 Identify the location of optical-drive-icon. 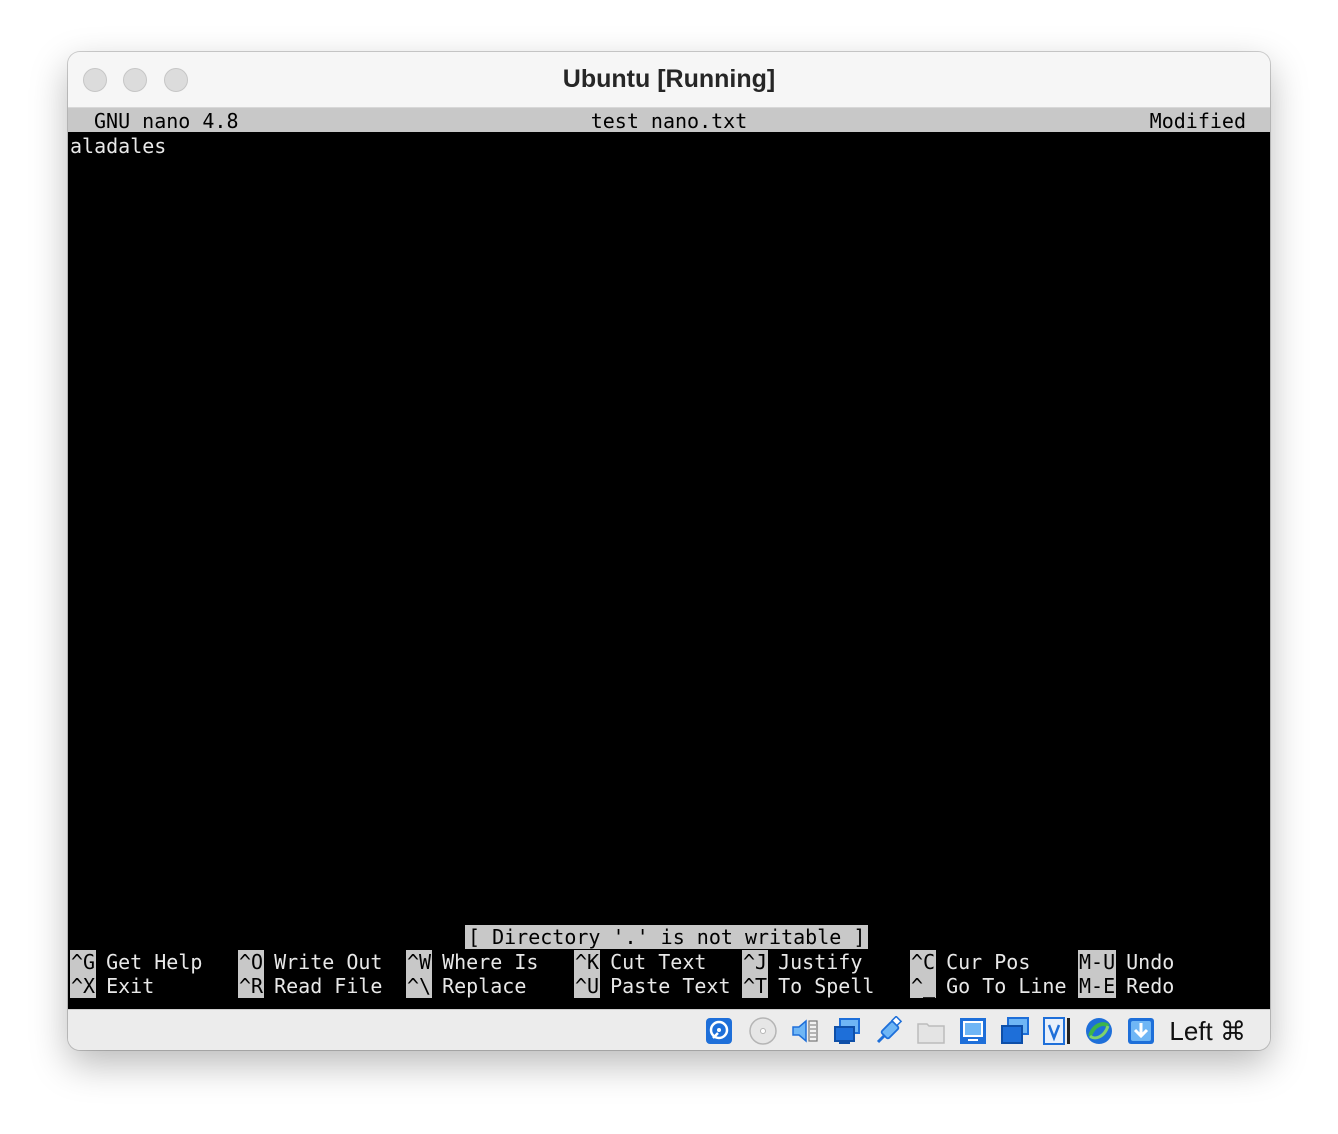
(763, 1031).